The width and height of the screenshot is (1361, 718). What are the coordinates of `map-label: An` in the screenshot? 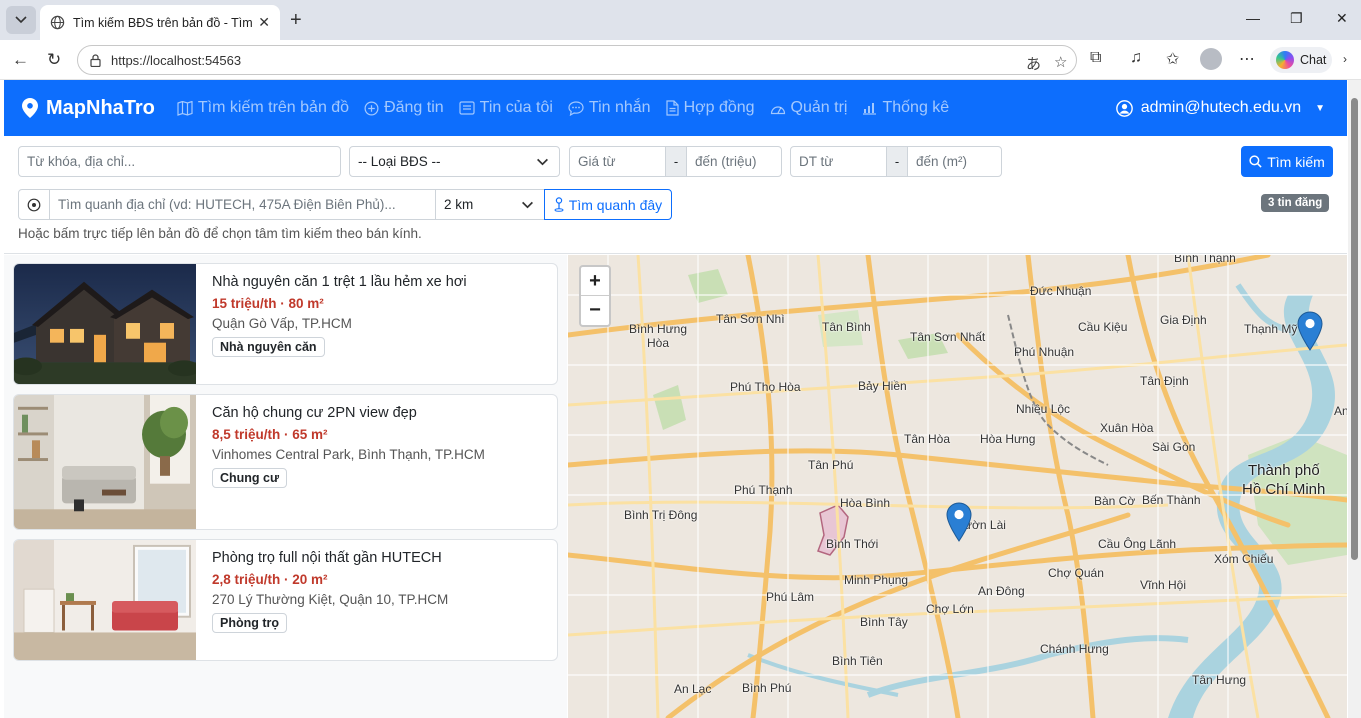 It's located at (1340, 411).